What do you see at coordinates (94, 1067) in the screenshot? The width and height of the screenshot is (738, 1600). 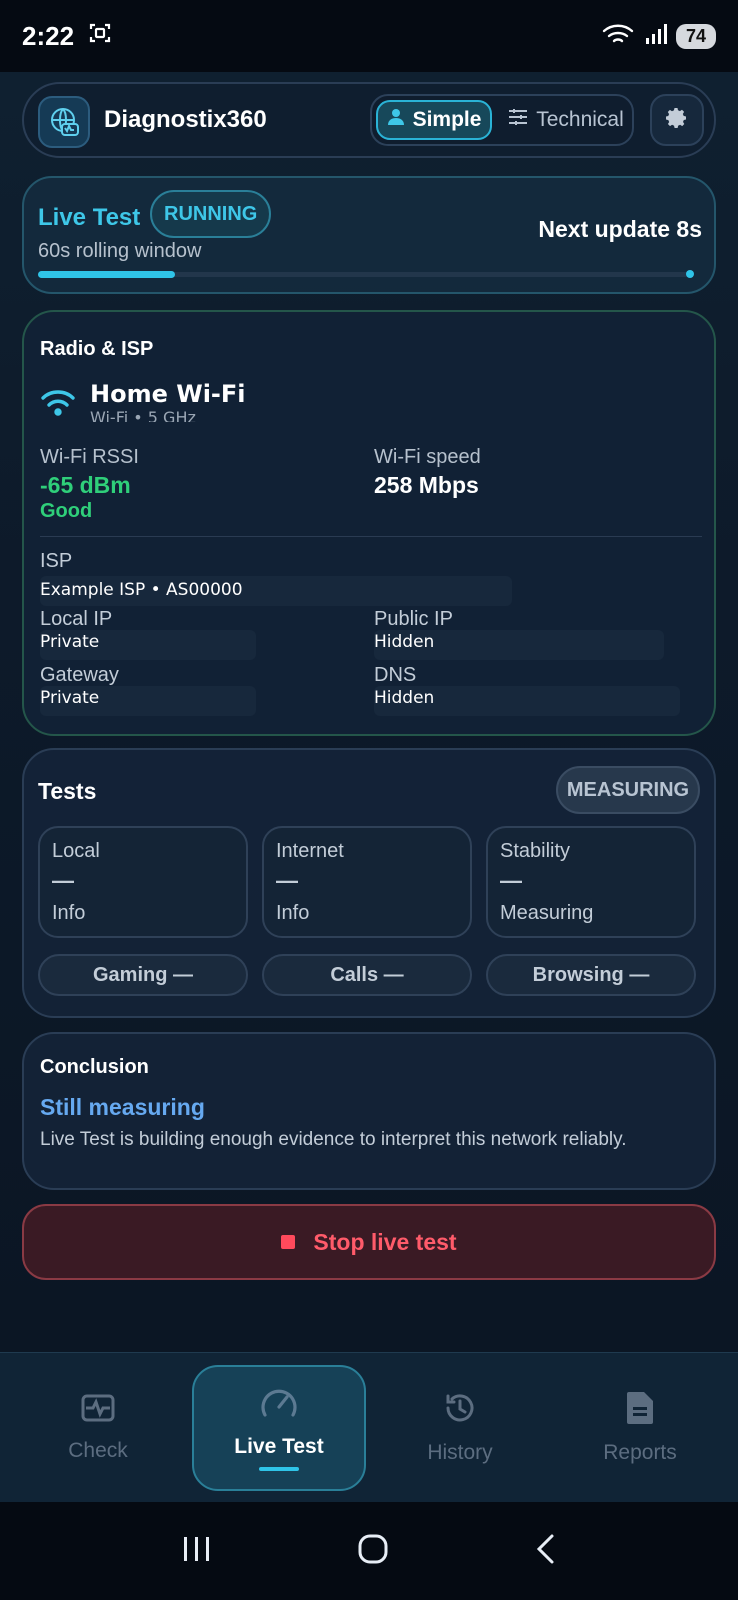 I see `conclusion-title: Conclusion` at bounding box center [94, 1067].